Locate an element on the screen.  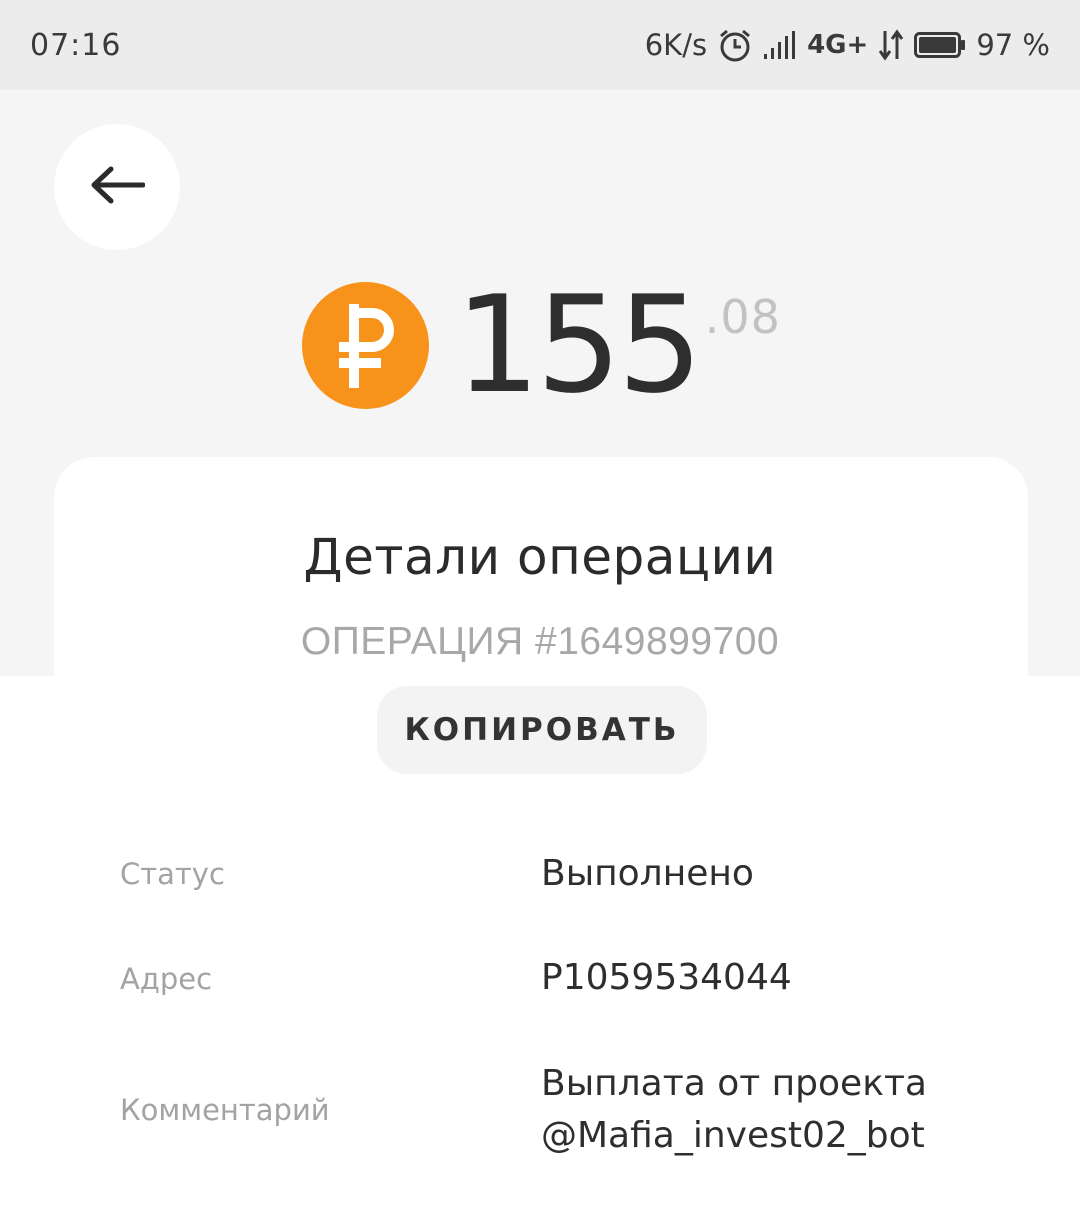
battery-percent: 97 % is located at coordinates (1013, 45).